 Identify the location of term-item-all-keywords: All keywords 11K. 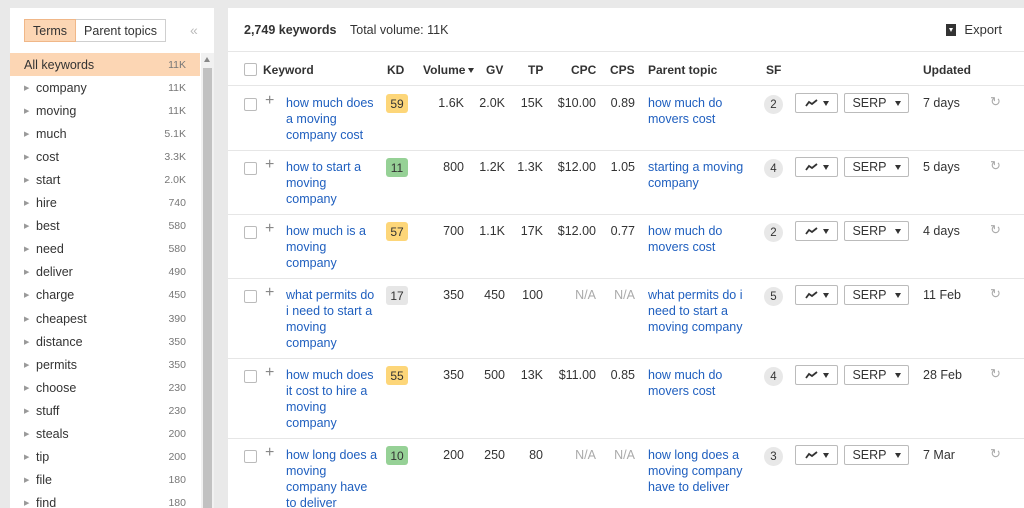
(105, 65).